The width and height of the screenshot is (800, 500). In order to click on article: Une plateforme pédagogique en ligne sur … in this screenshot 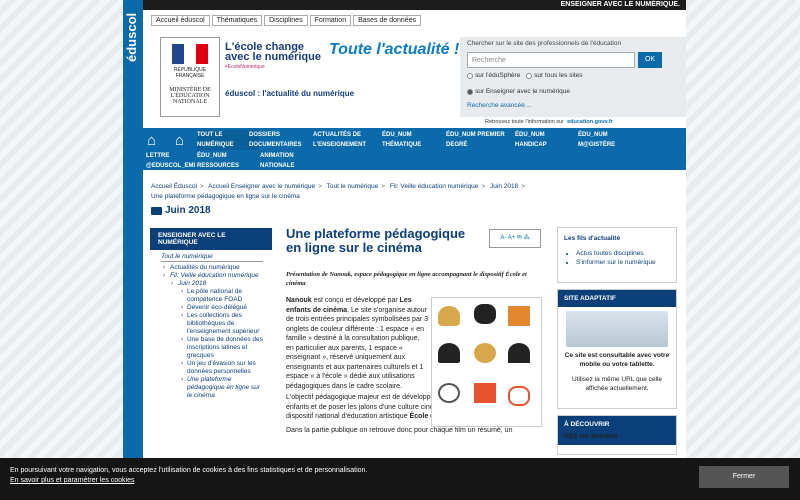, I will do `click(416, 331)`.